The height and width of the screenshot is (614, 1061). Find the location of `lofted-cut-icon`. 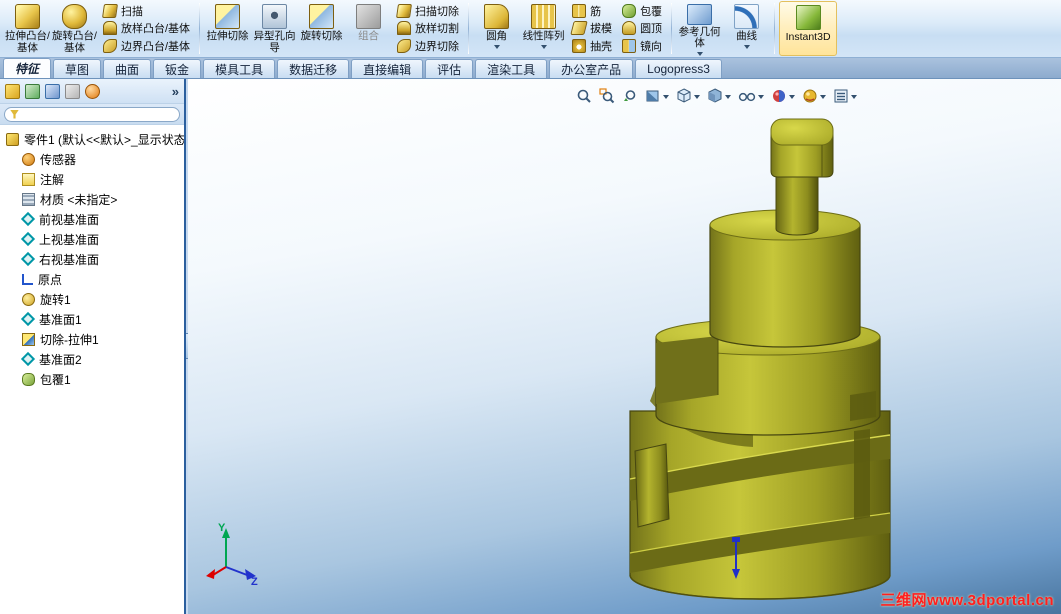

lofted-cut-icon is located at coordinates (404, 28).